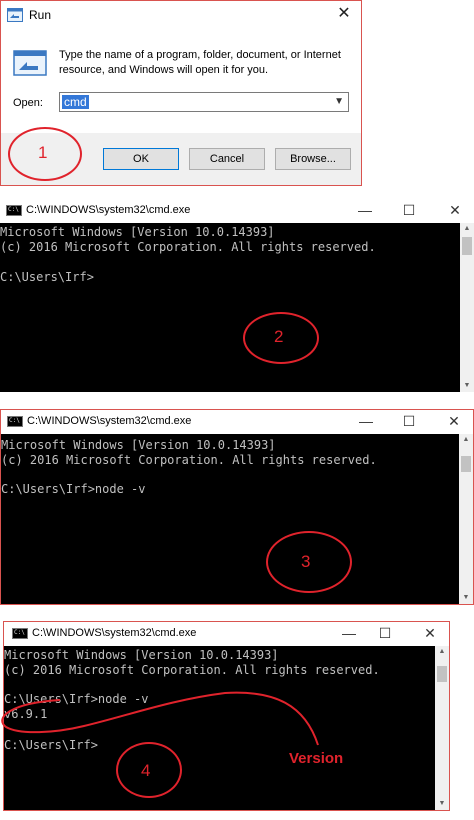 The image size is (474, 820). I want to click on chevron-down-icon: ▼, so click(339, 101).